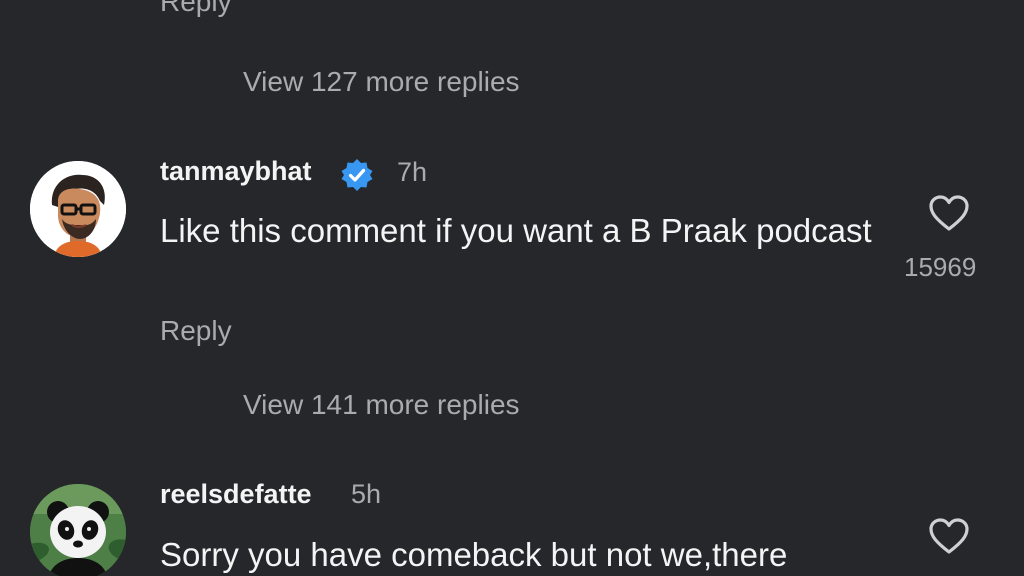 The width and height of the screenshot is (1024, 576). I want to click on comment-username: reelsdefatte, so click(236, 494).